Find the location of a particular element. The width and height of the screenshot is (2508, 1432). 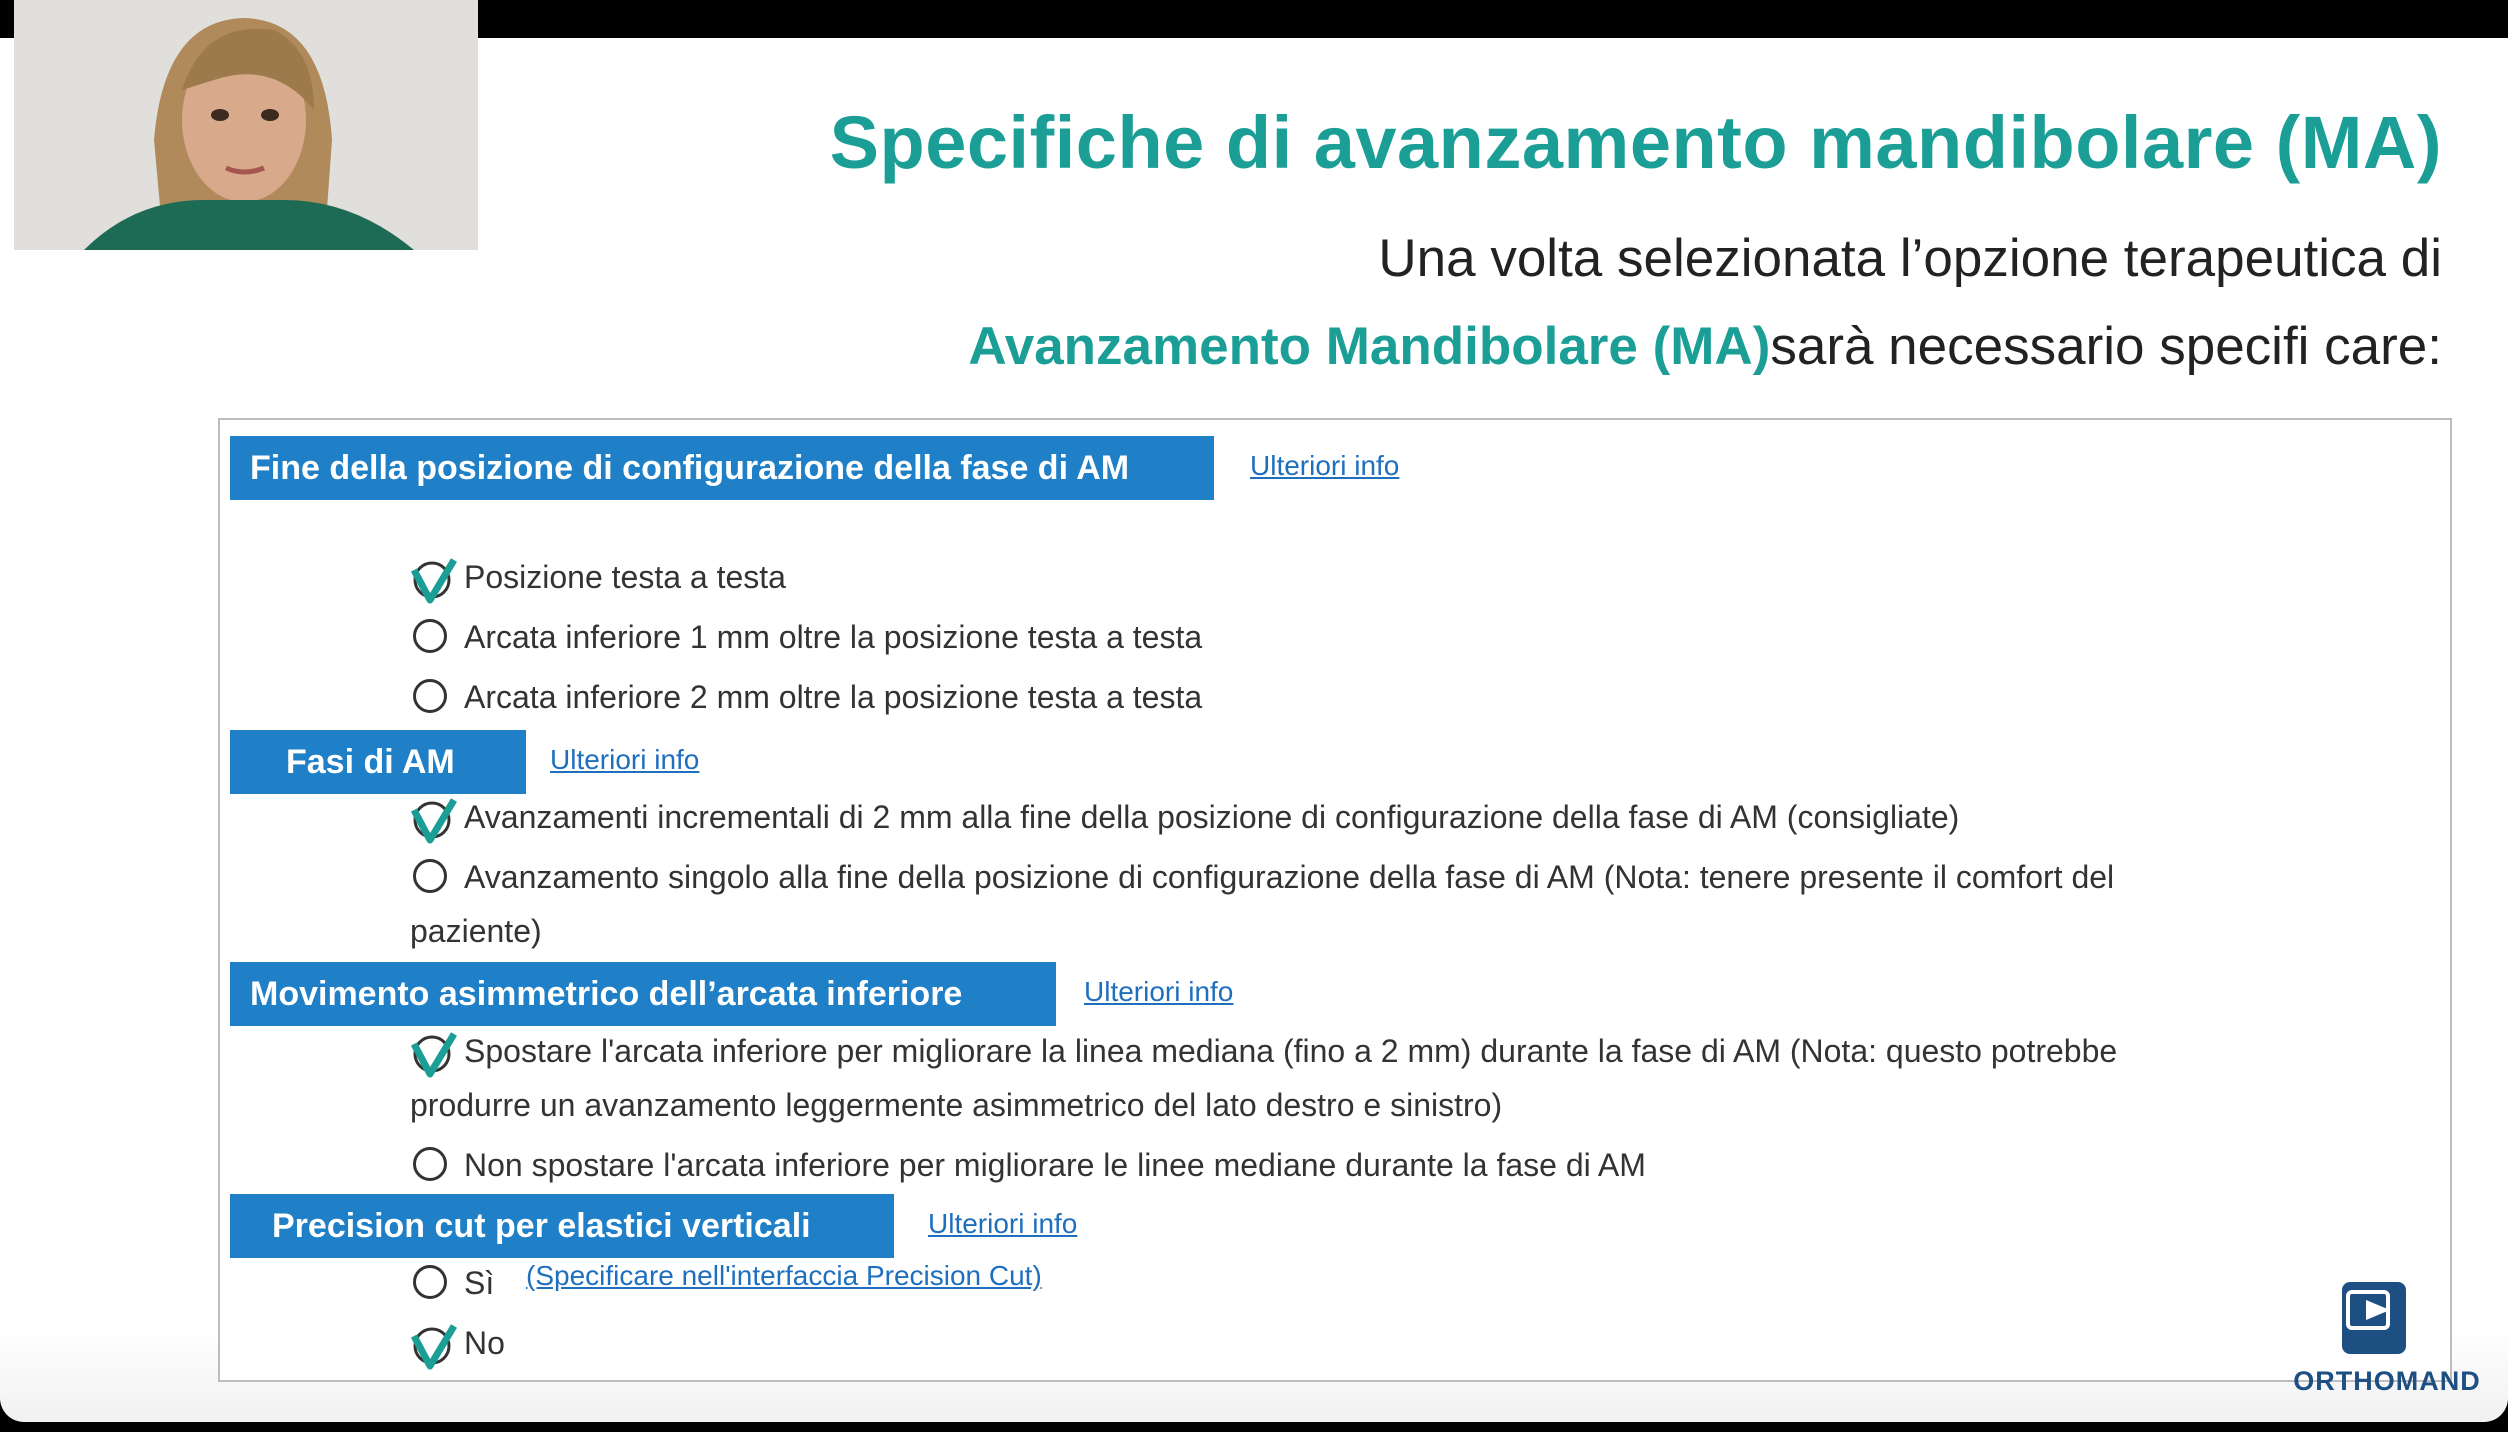

section-header: Precision cut per elastici verticali is located at coordinates (562, 1226).